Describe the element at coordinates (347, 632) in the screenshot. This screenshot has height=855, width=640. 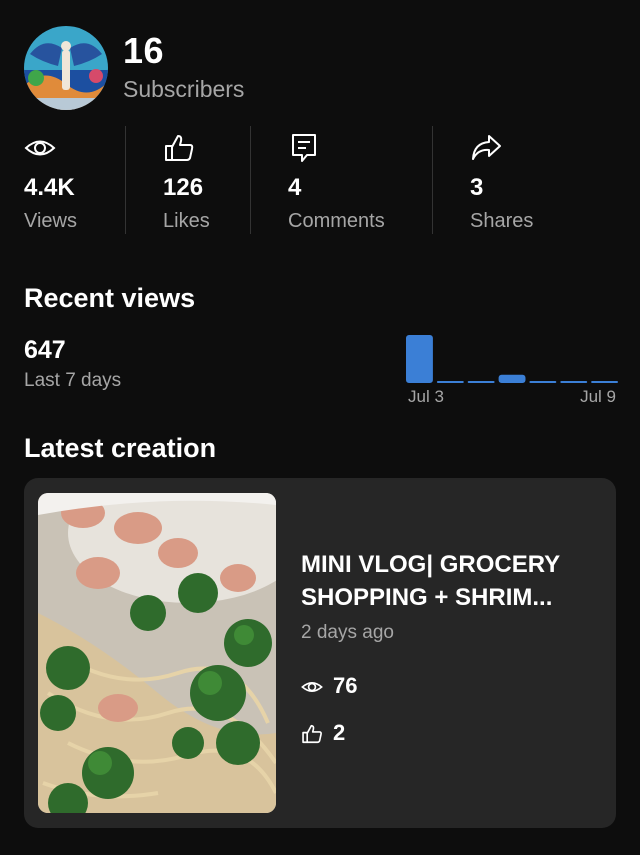
I see `video-age: 2 days ago` at that location.